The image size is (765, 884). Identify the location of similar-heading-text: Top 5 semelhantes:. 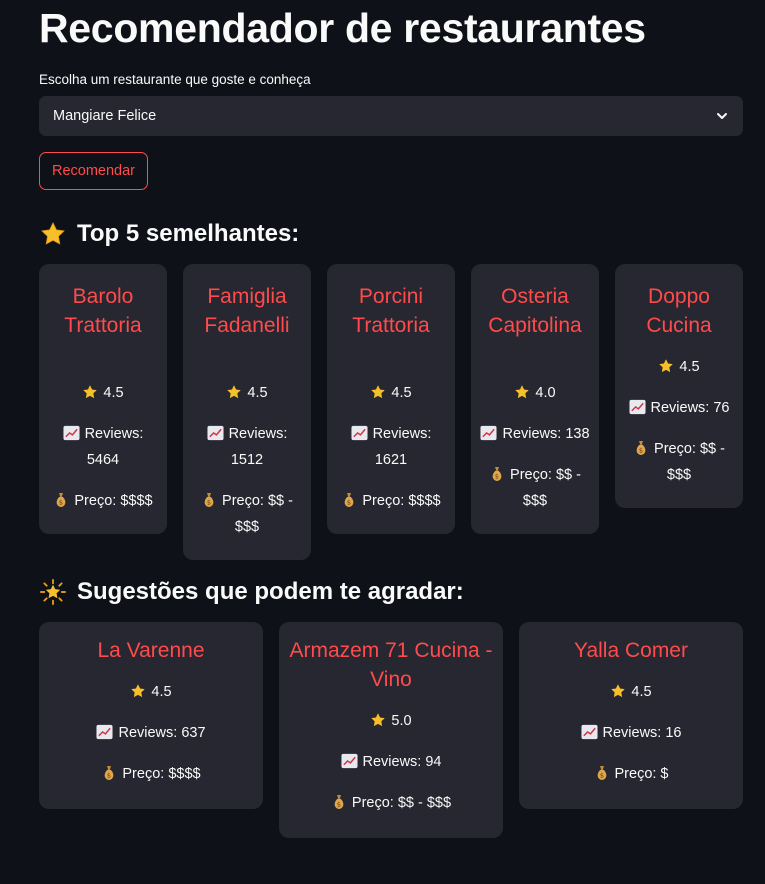
(188, 233).